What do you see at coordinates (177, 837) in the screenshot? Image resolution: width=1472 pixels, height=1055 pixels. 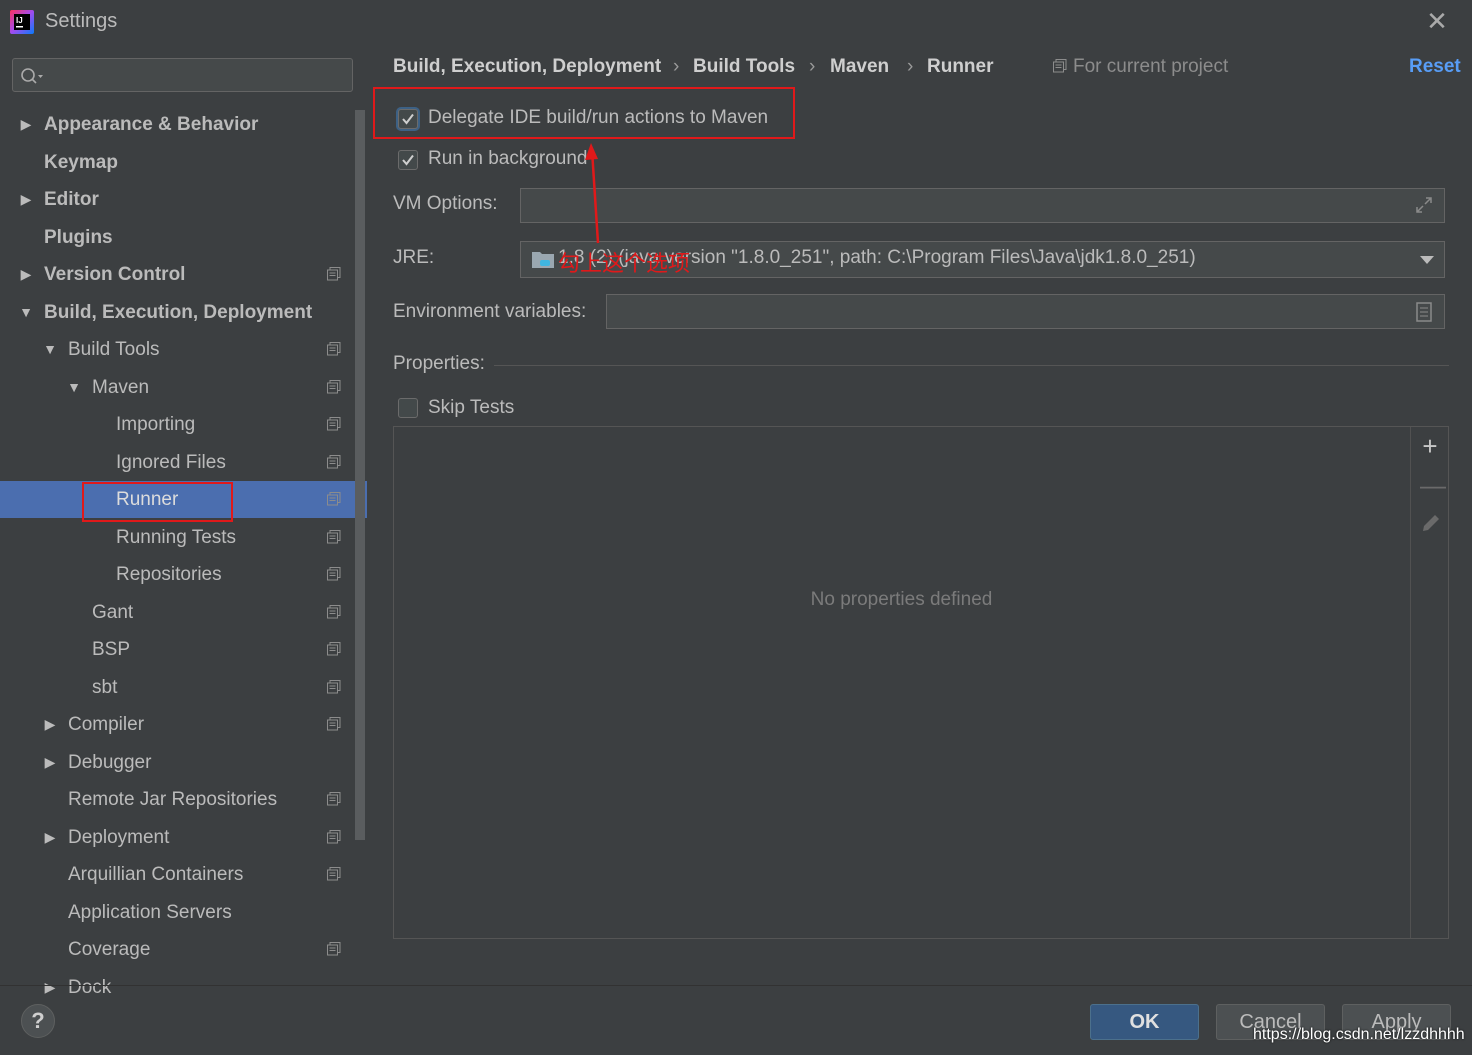 I see `sidebar-item: ▶ Deployment` at bounding box center [177, 837].